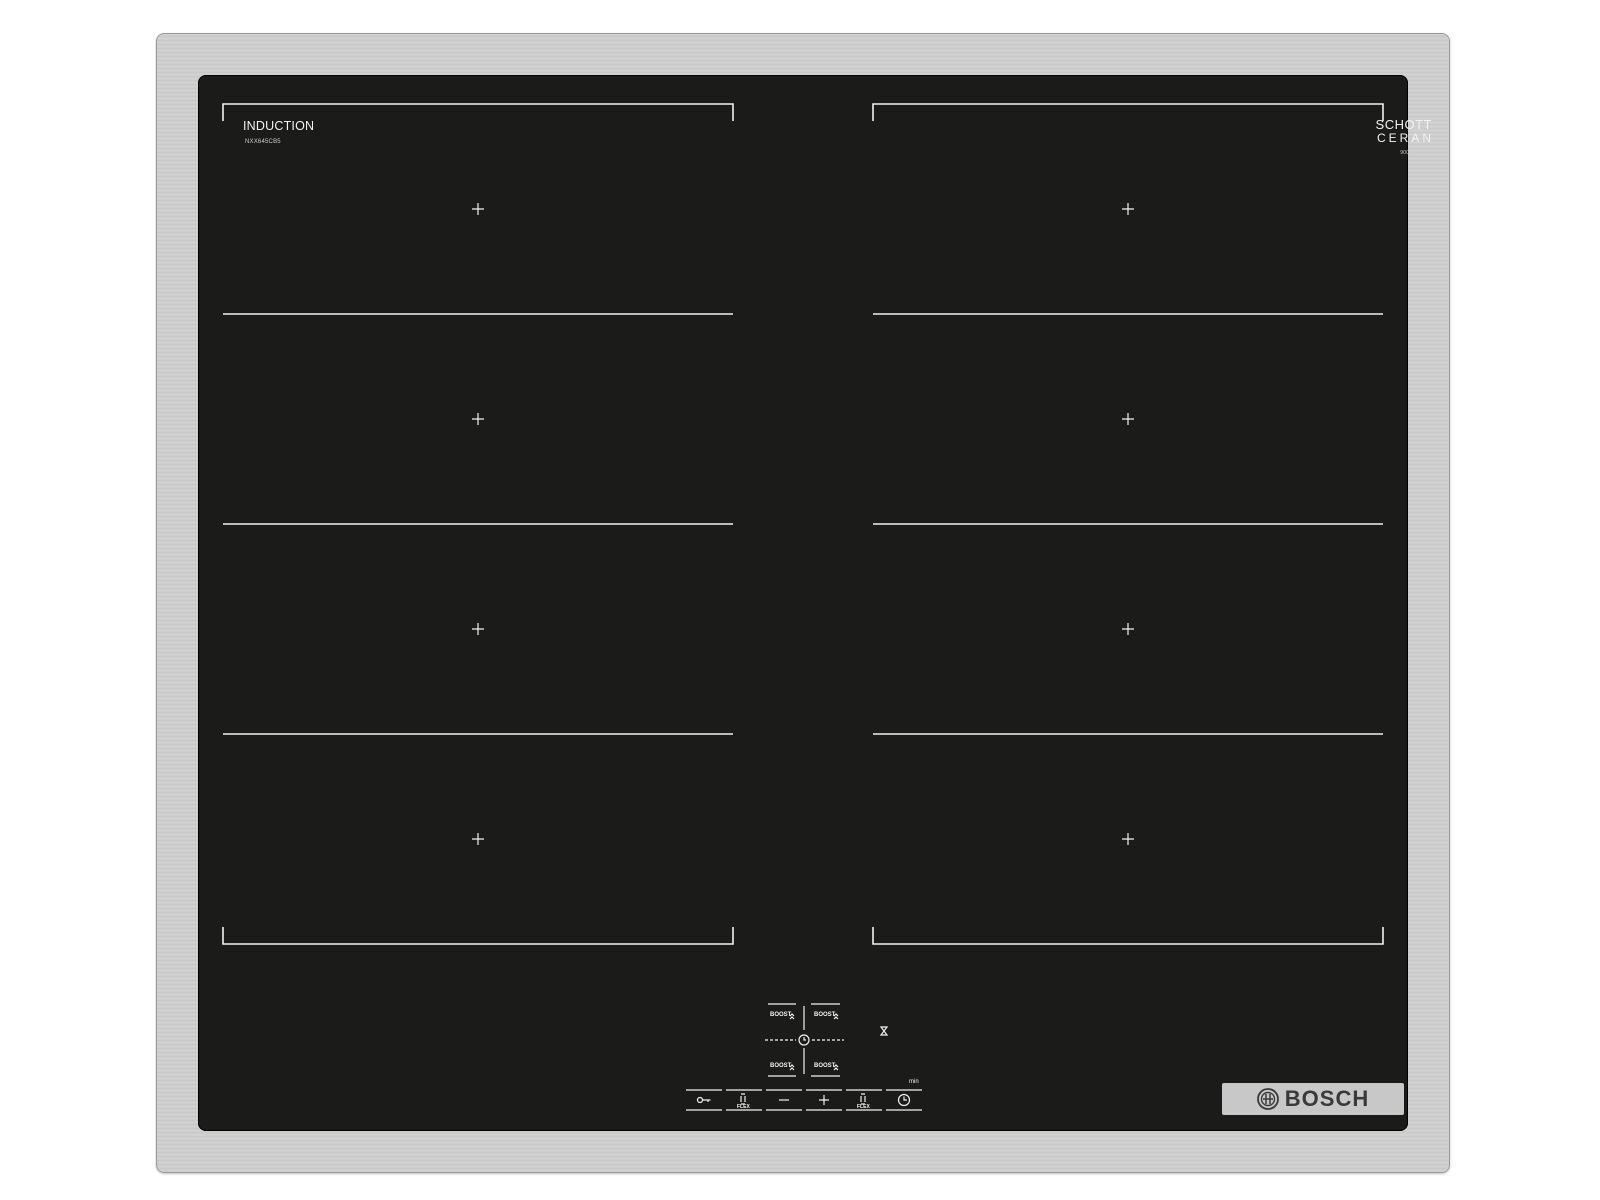  I want to click on hourglass-icon, so click(884, 1031).